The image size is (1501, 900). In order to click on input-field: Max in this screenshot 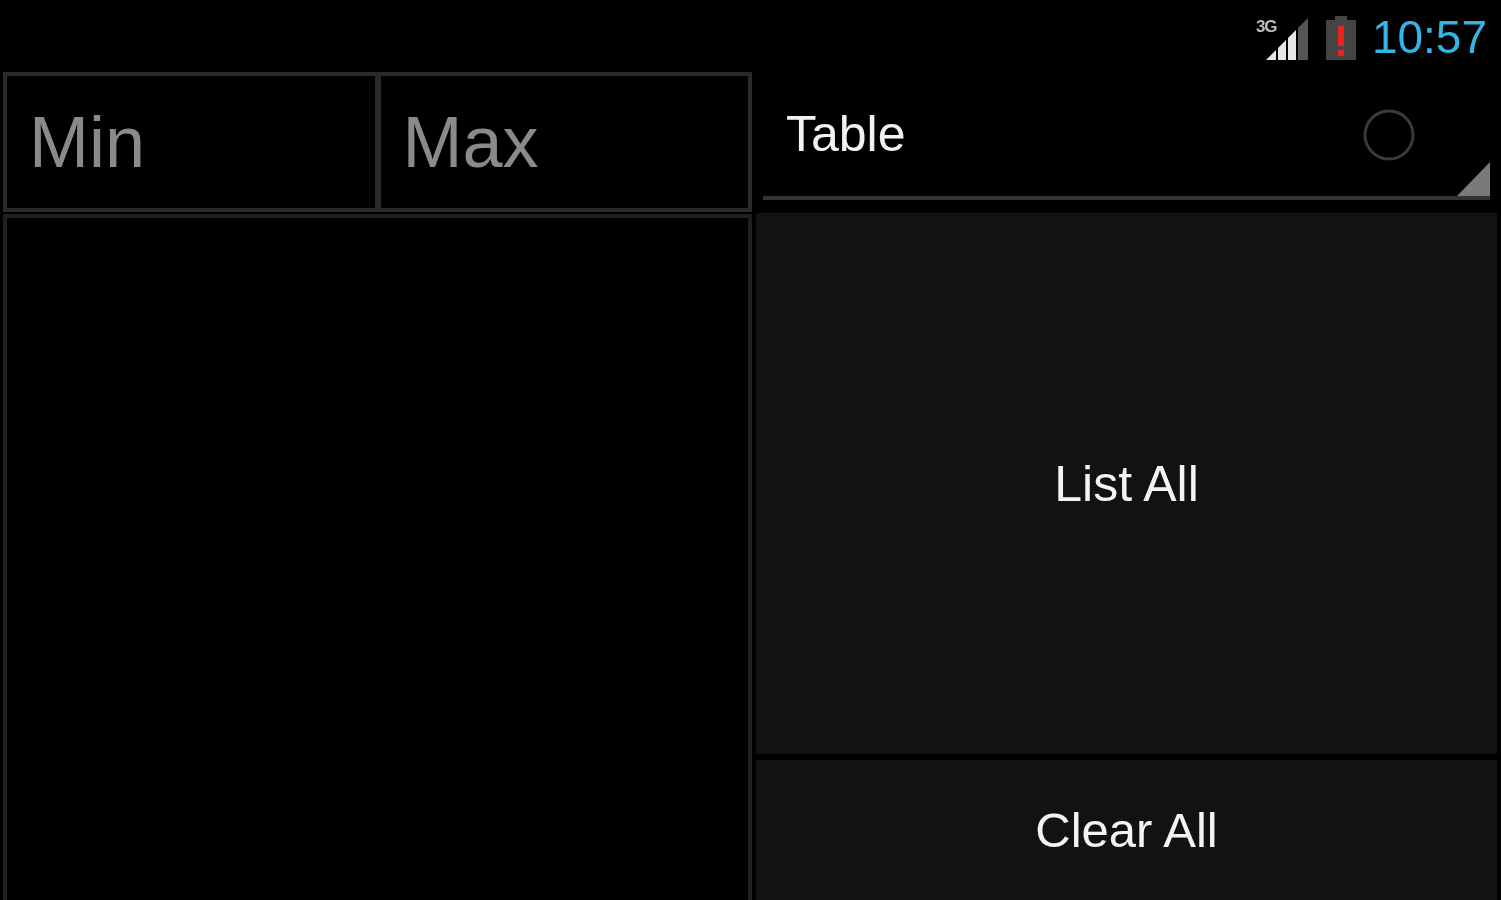, I will do `click(565, 142)`.